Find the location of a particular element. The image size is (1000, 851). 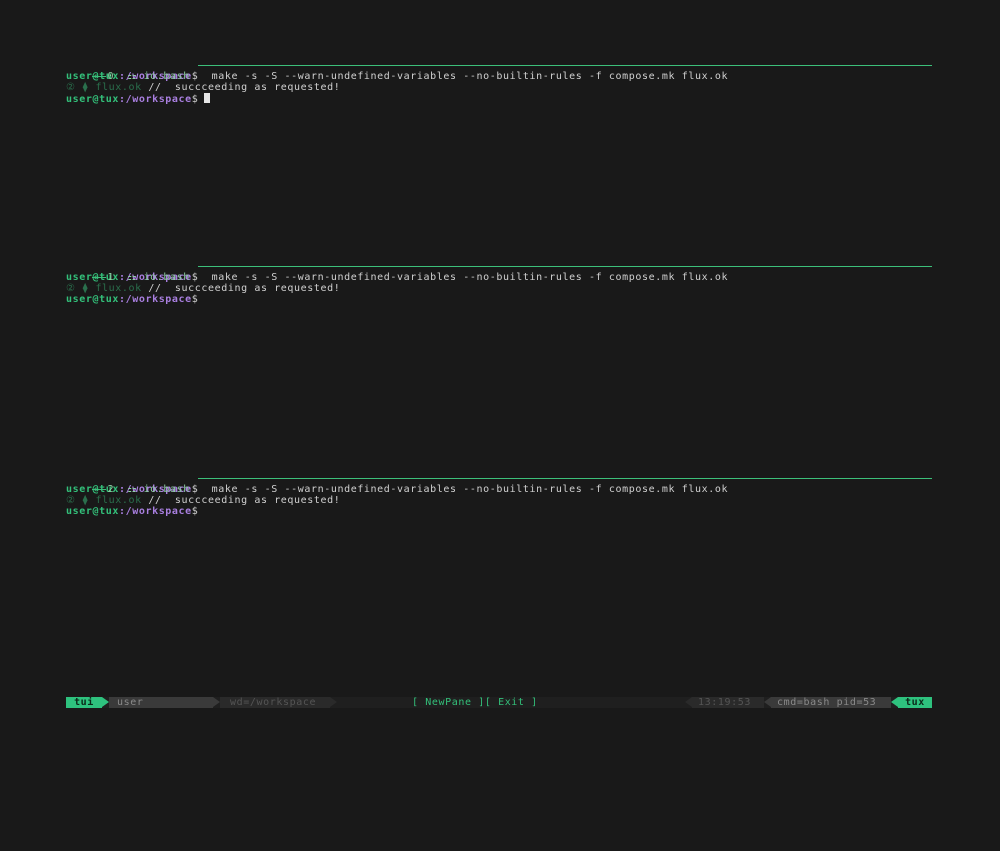

user-arrow is located at coordinates (216, 702).